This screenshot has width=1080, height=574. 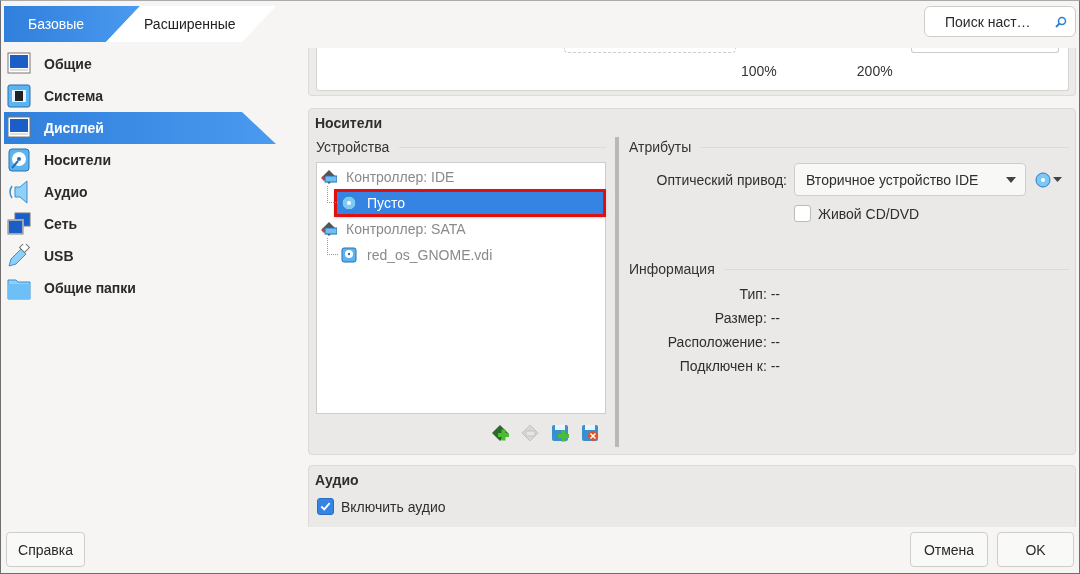 I want to click on floppy-plus-icon, so click(x=560, y=433).